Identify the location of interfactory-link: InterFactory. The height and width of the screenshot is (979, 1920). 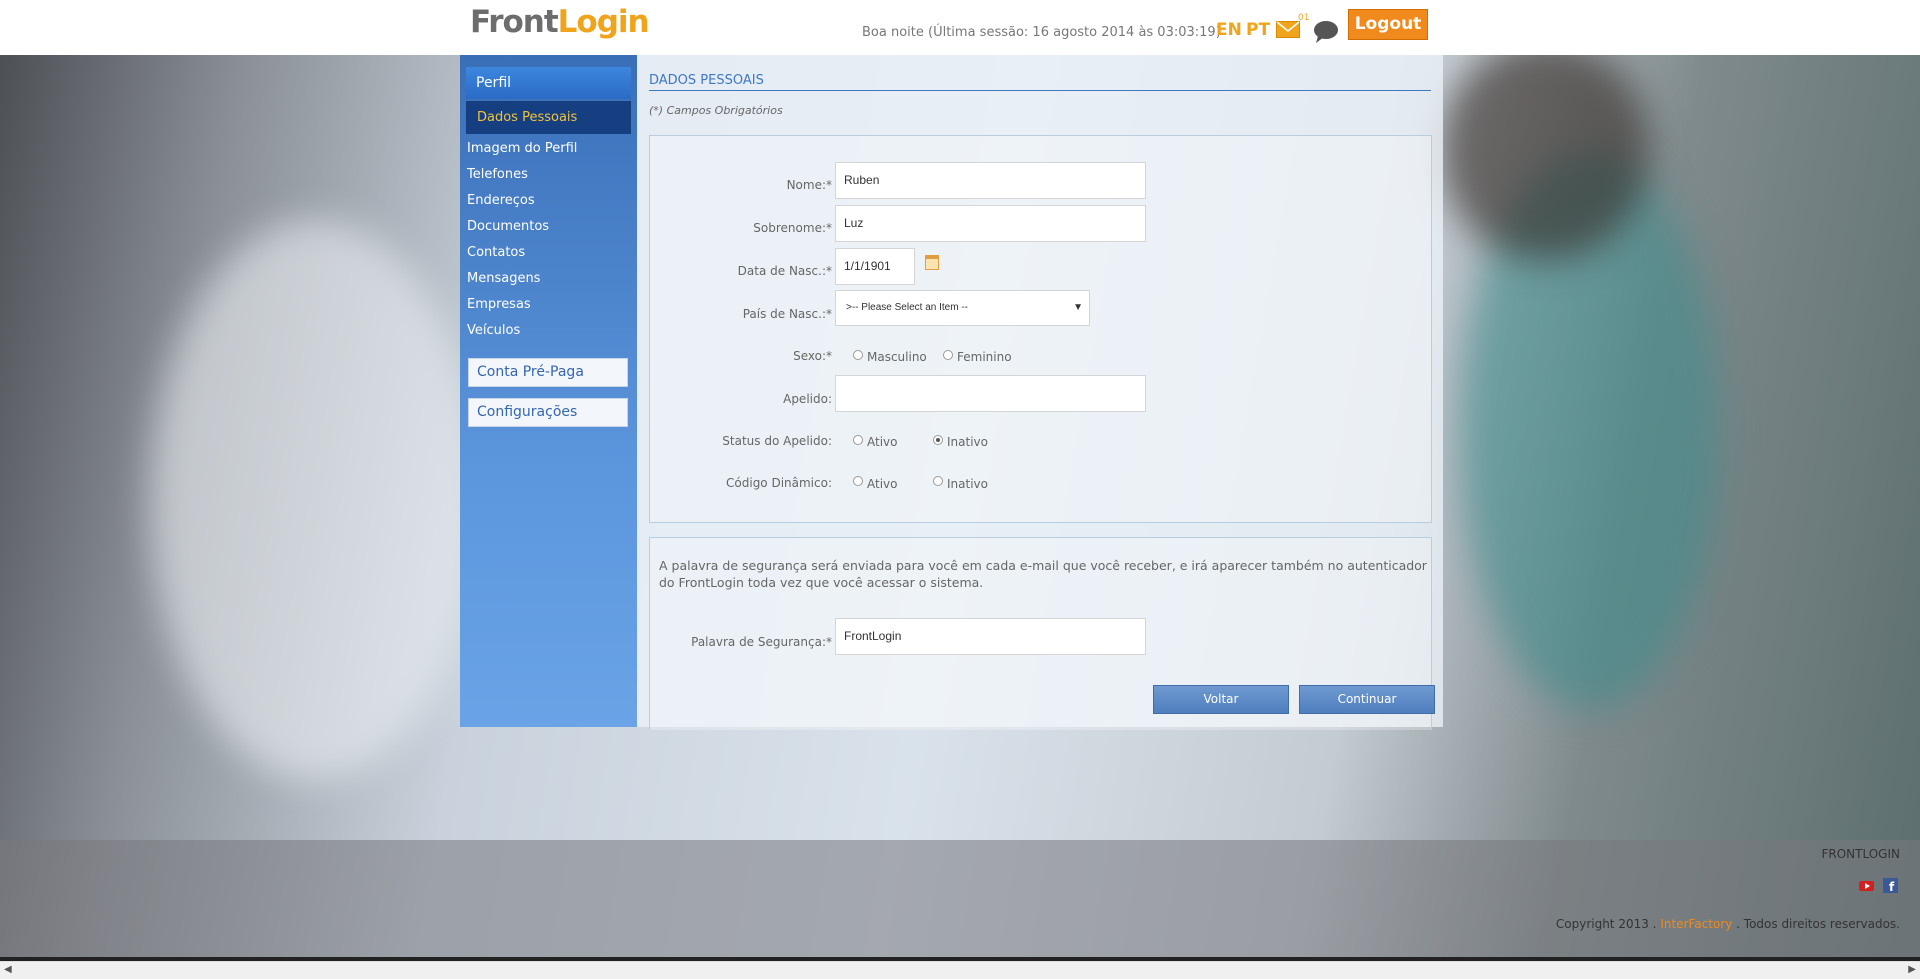
(1696, 924).